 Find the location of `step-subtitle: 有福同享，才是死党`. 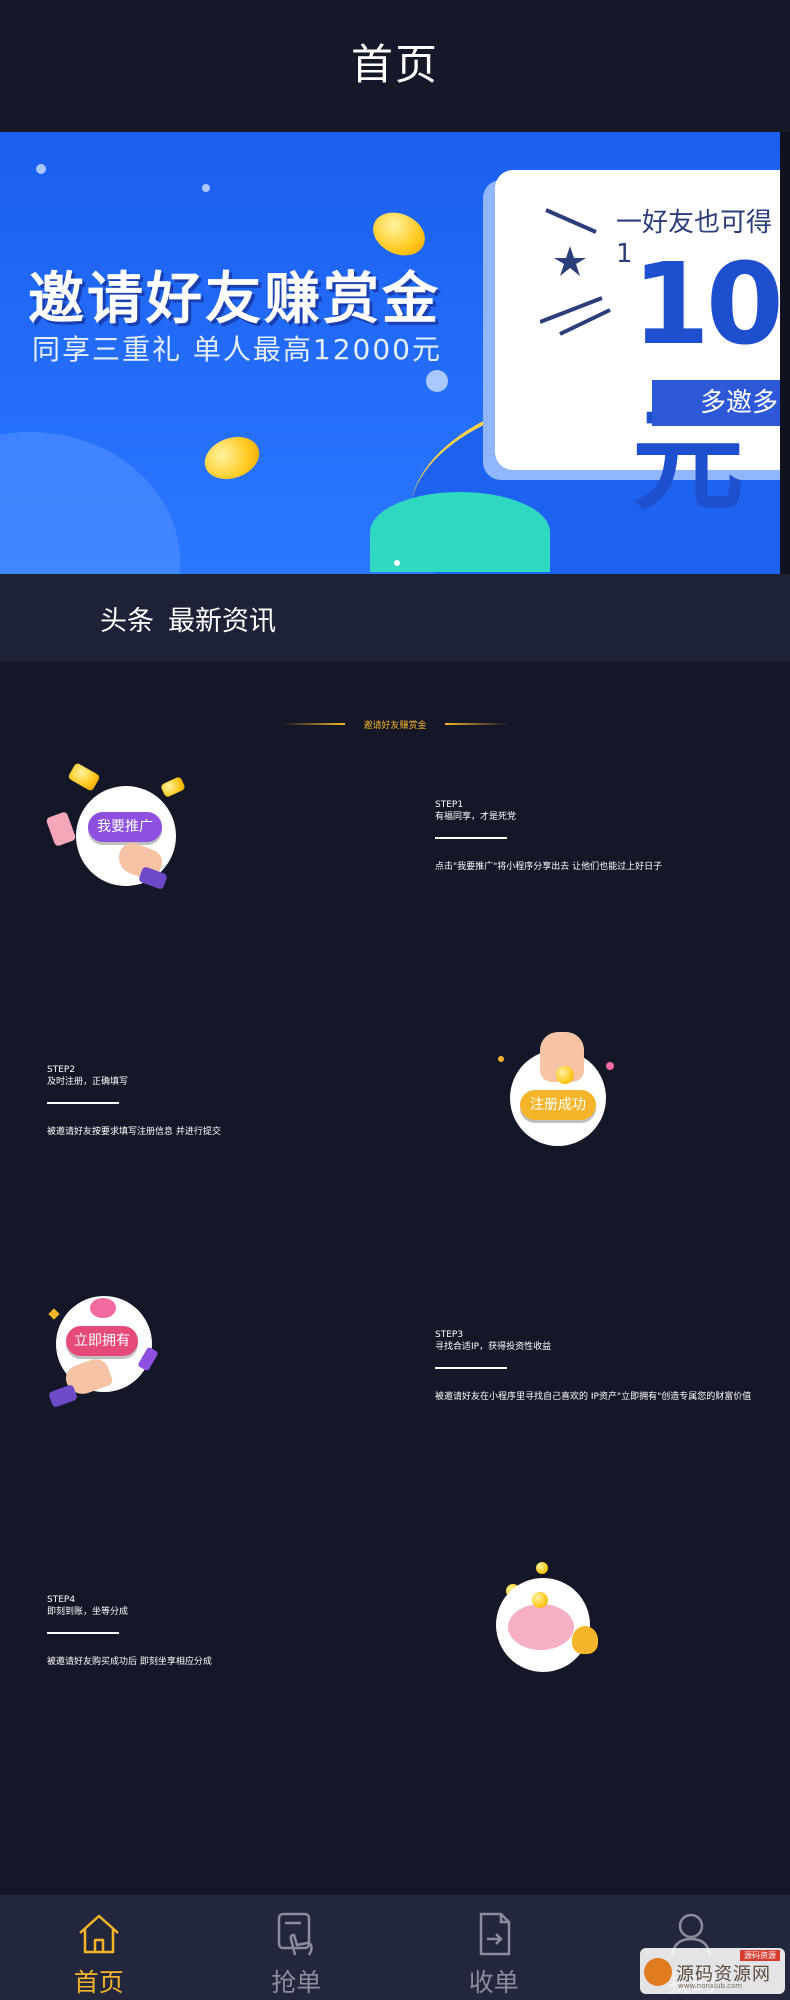

step-subtitle: 有福同享，才是死党 is located at coordinates (476, 817).